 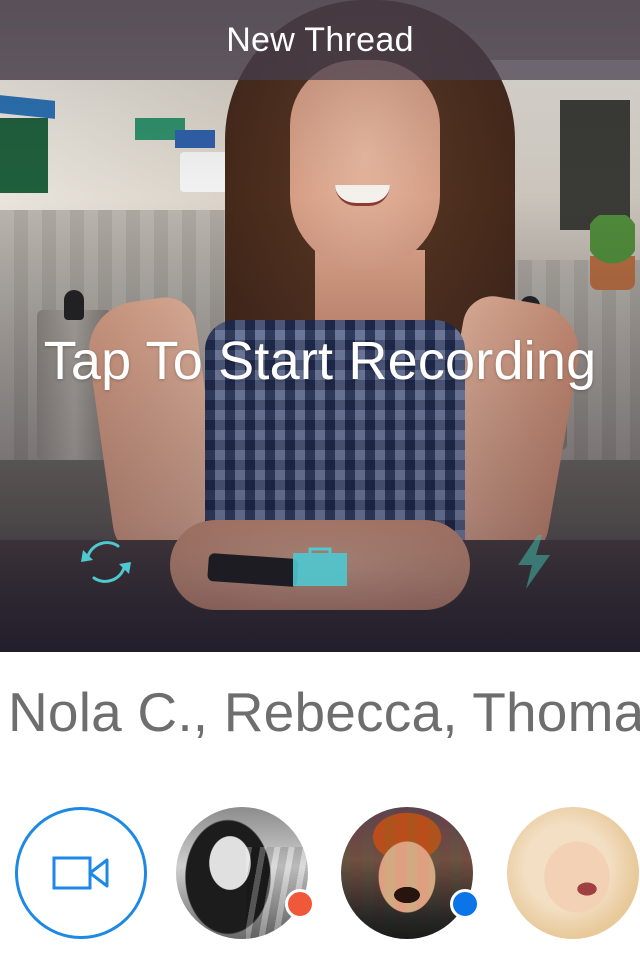 I want to click on video-camera-icon, so click(x=80, y=873).